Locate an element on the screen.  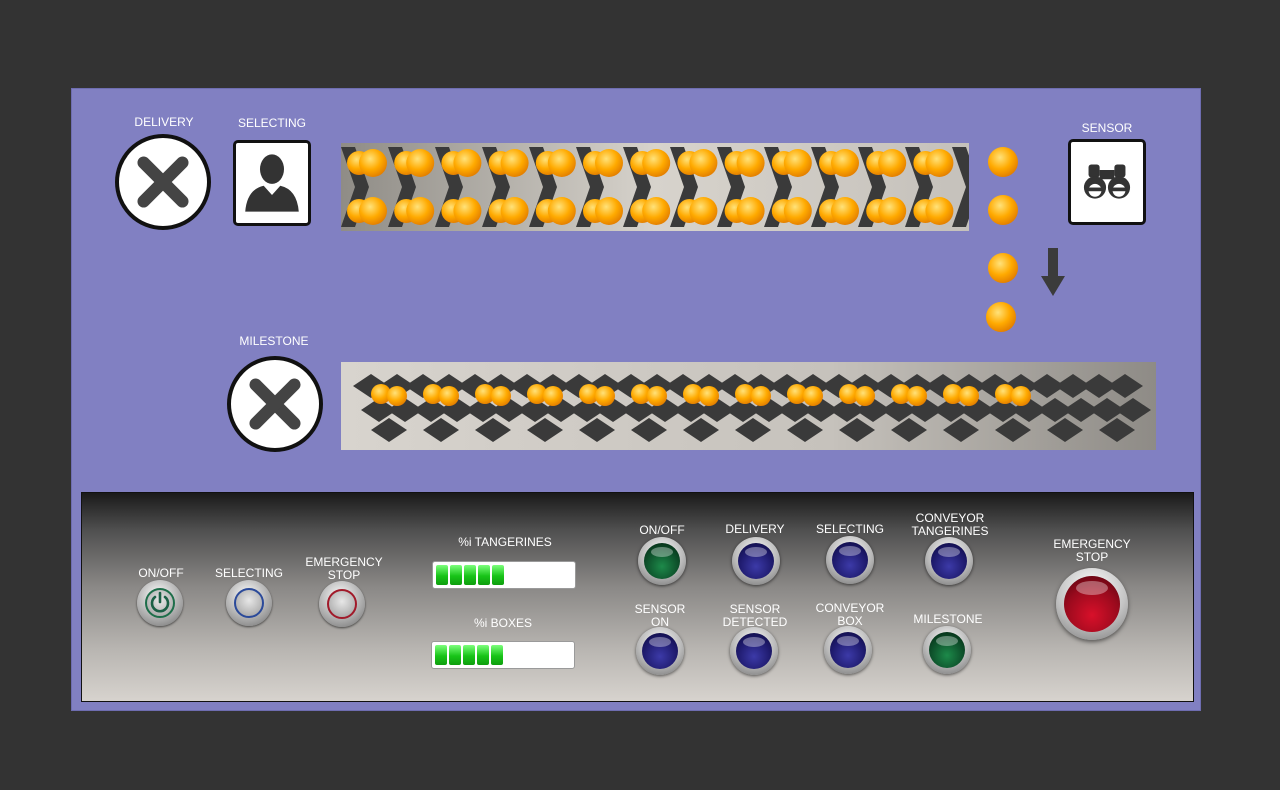
sensor-button is located at coordinates (1107, 182).